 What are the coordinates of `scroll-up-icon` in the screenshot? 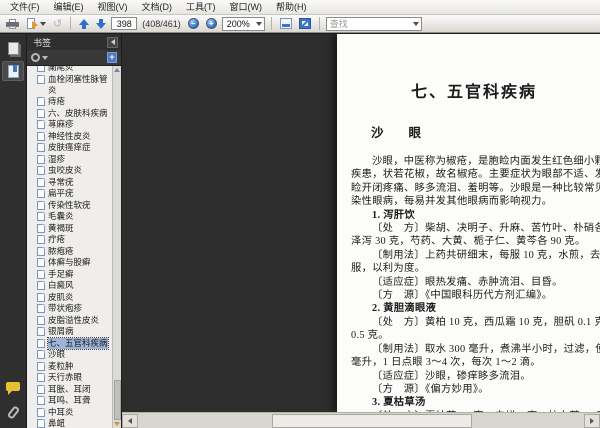 It's located at (117, 70).